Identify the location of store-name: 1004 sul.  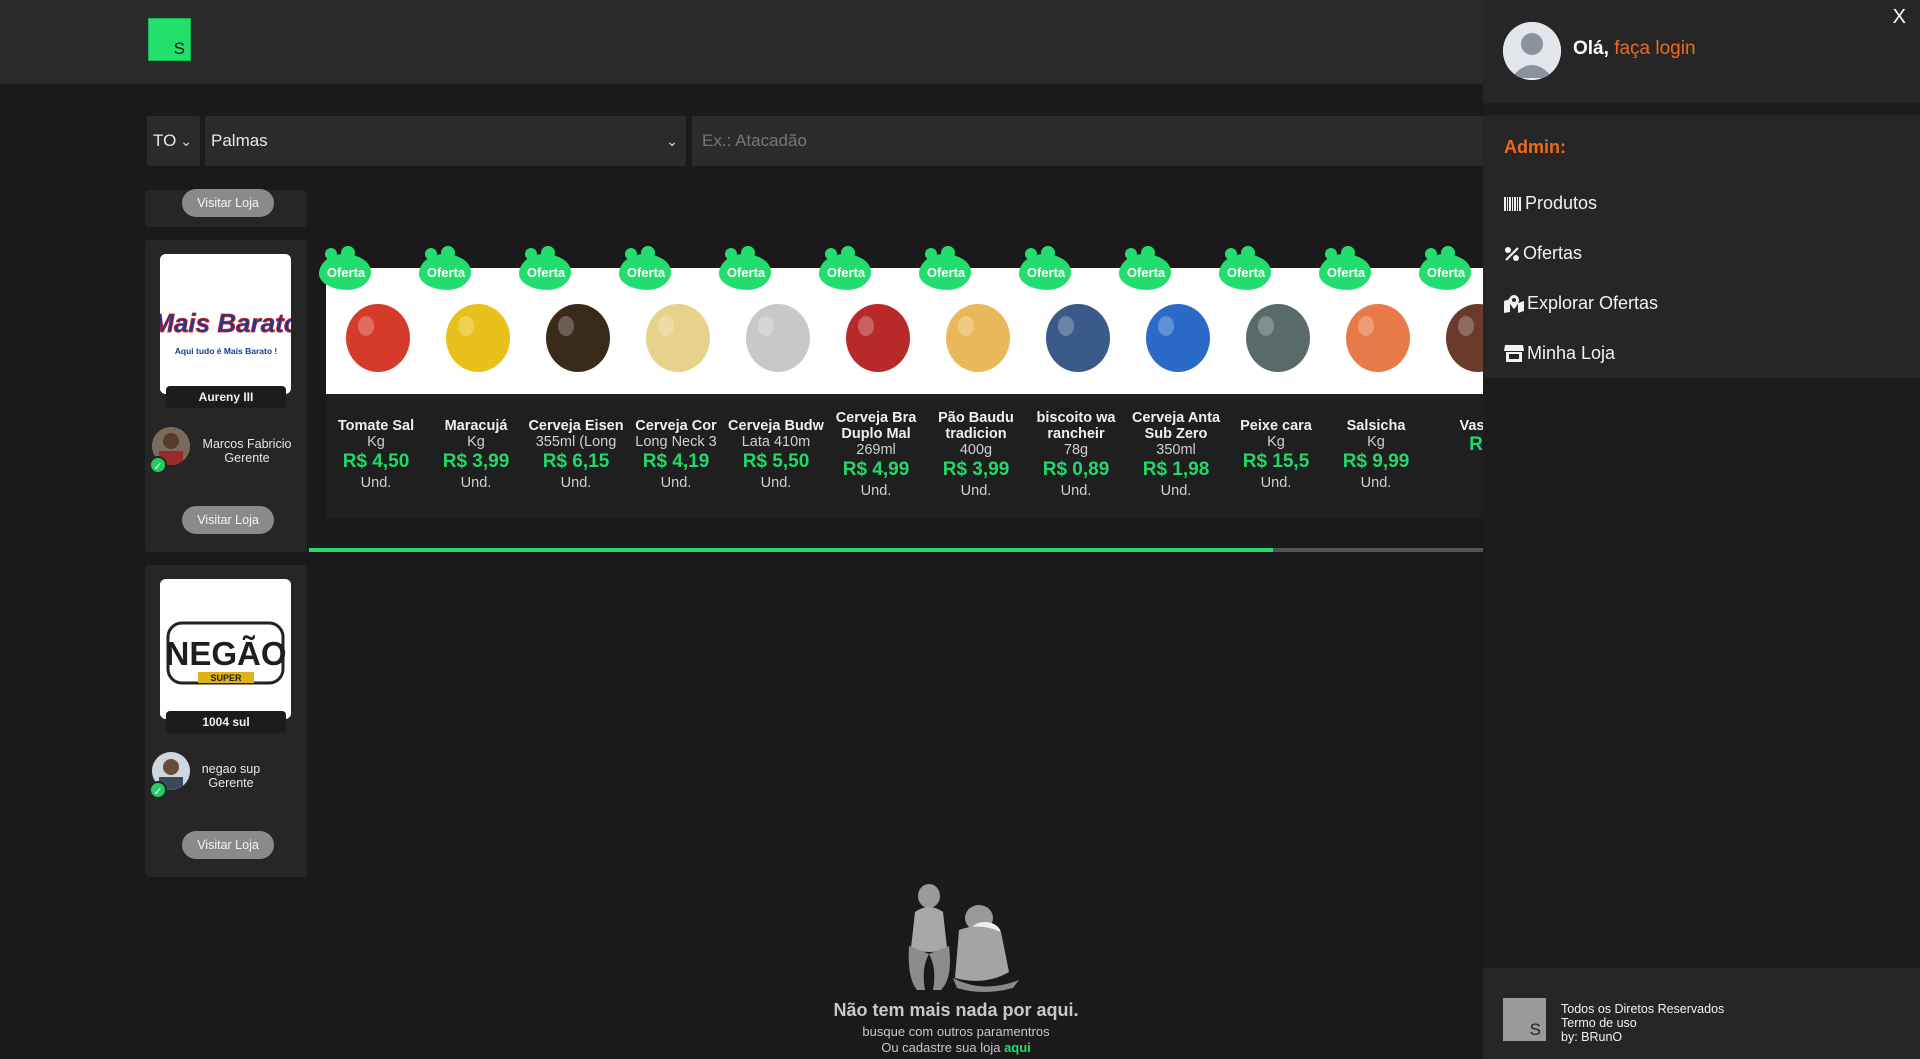
(226, 722).